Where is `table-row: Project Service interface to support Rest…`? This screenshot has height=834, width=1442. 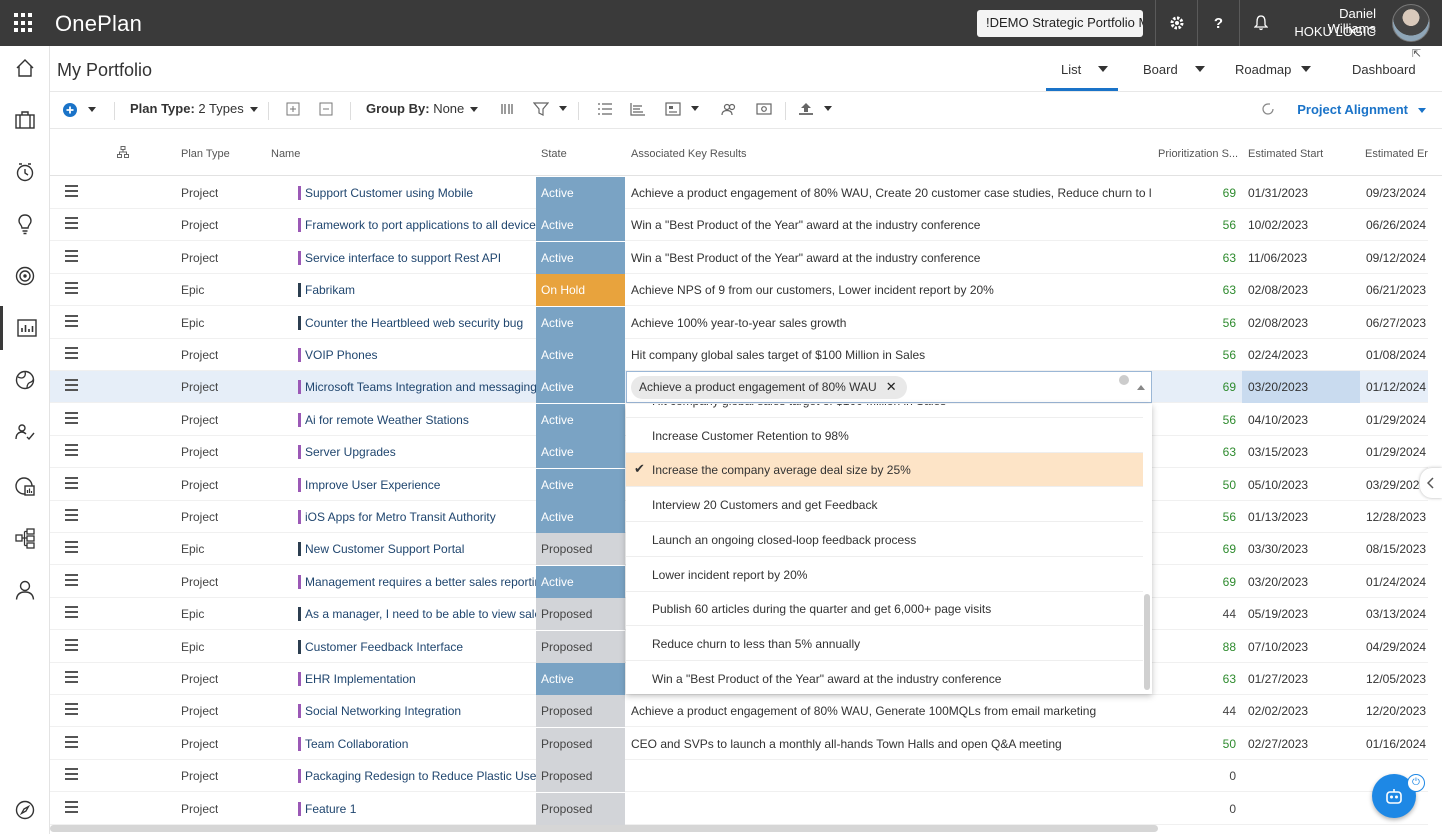
table-row: Project Service interface to support Rest… is located at coordinates (739, 257).